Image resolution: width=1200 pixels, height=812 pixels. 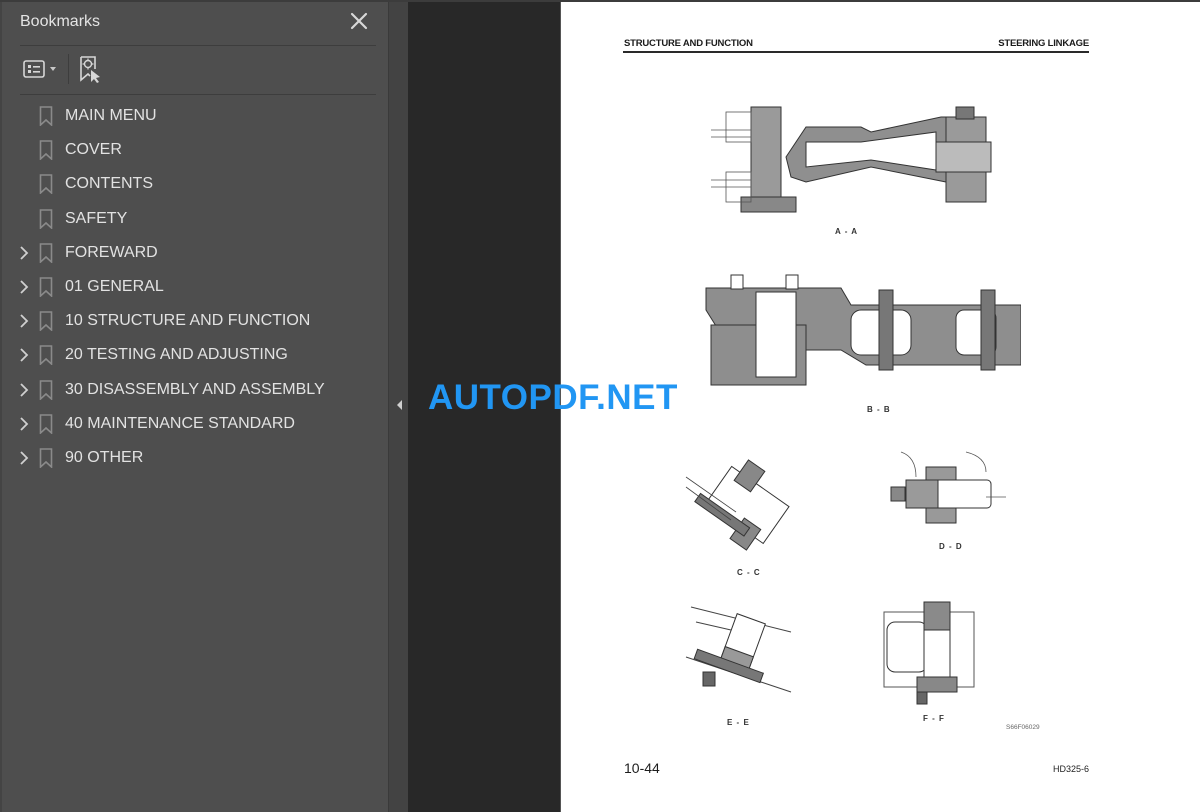 I want to click on bookmark-item: CONTENTS, so click(x=195, y=184).